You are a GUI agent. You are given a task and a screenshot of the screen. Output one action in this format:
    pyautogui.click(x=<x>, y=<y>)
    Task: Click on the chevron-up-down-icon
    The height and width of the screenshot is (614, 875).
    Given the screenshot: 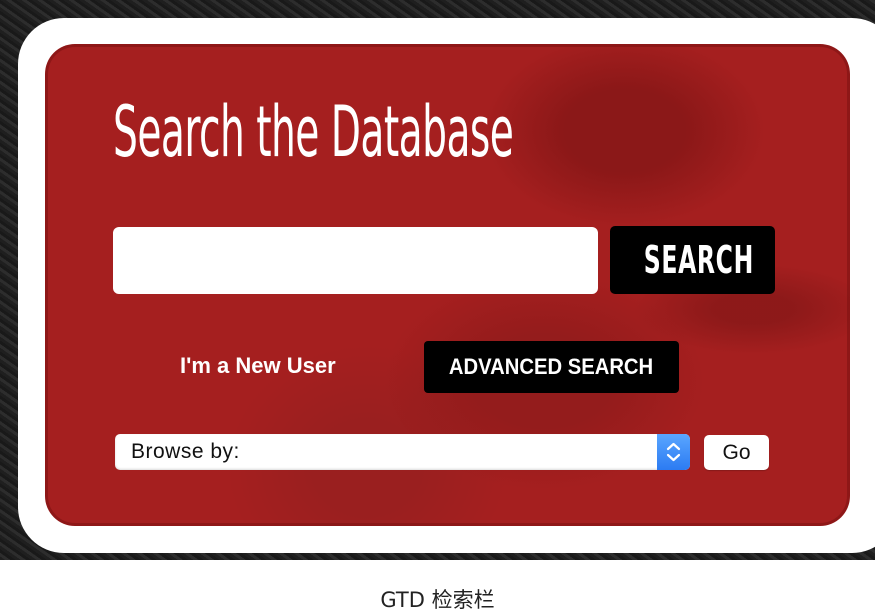 What is the action you would take?
    pyautogui.click(x=673, y=452)
    